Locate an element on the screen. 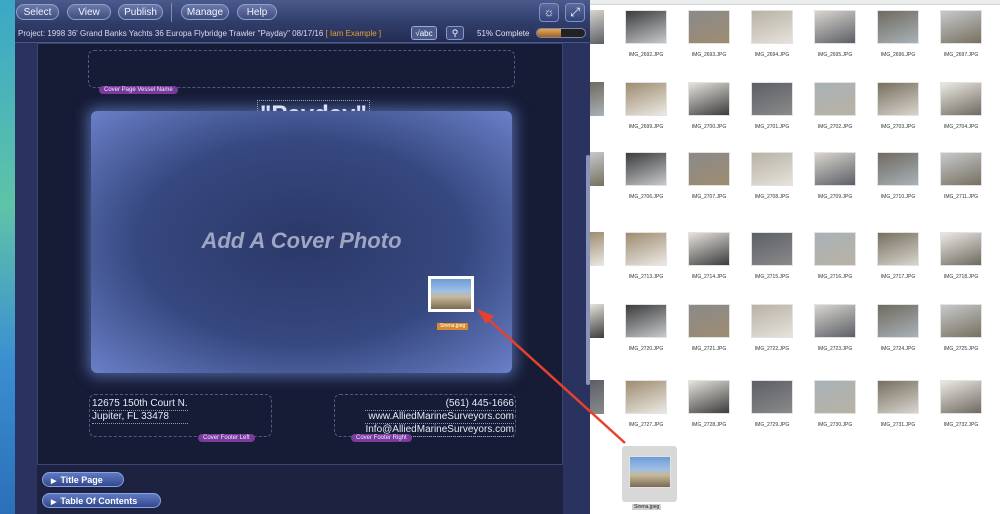  annotation-arrow is located at coordinates (551, 376).